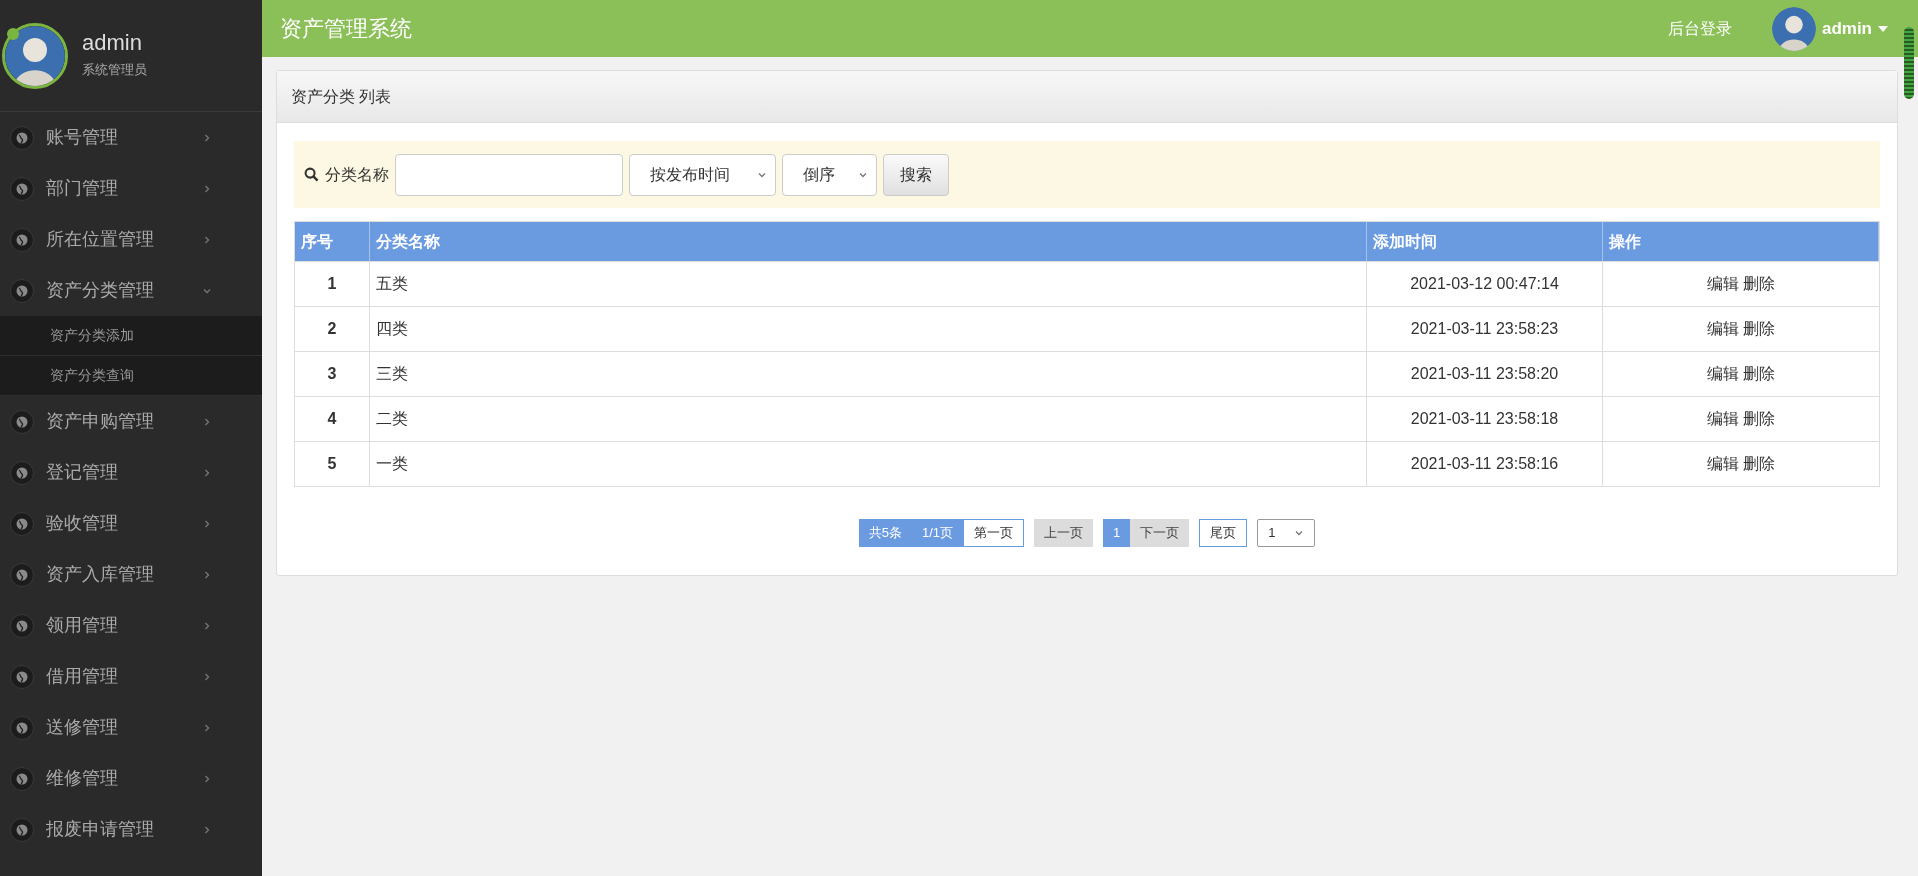  I want to click on column-header: 添加时间, so click(1485, 241).